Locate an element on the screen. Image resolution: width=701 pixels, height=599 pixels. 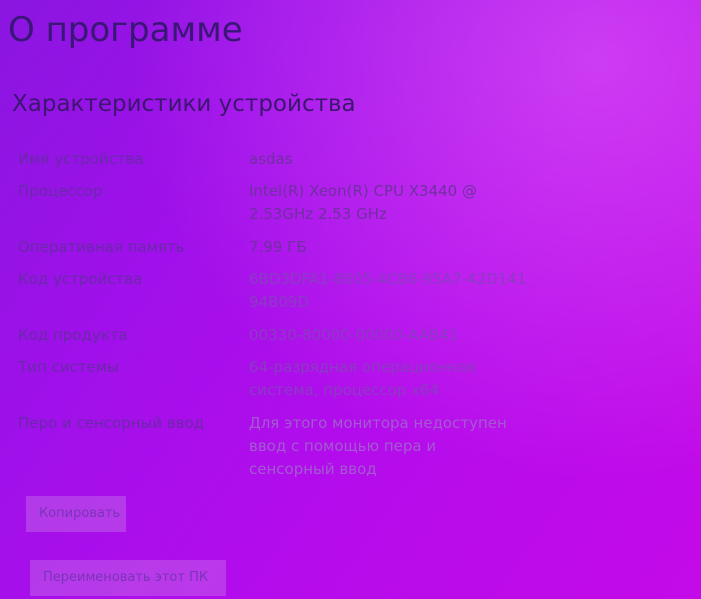
spec-value: 7.99 ГБ is located at coordinates (278, 247).